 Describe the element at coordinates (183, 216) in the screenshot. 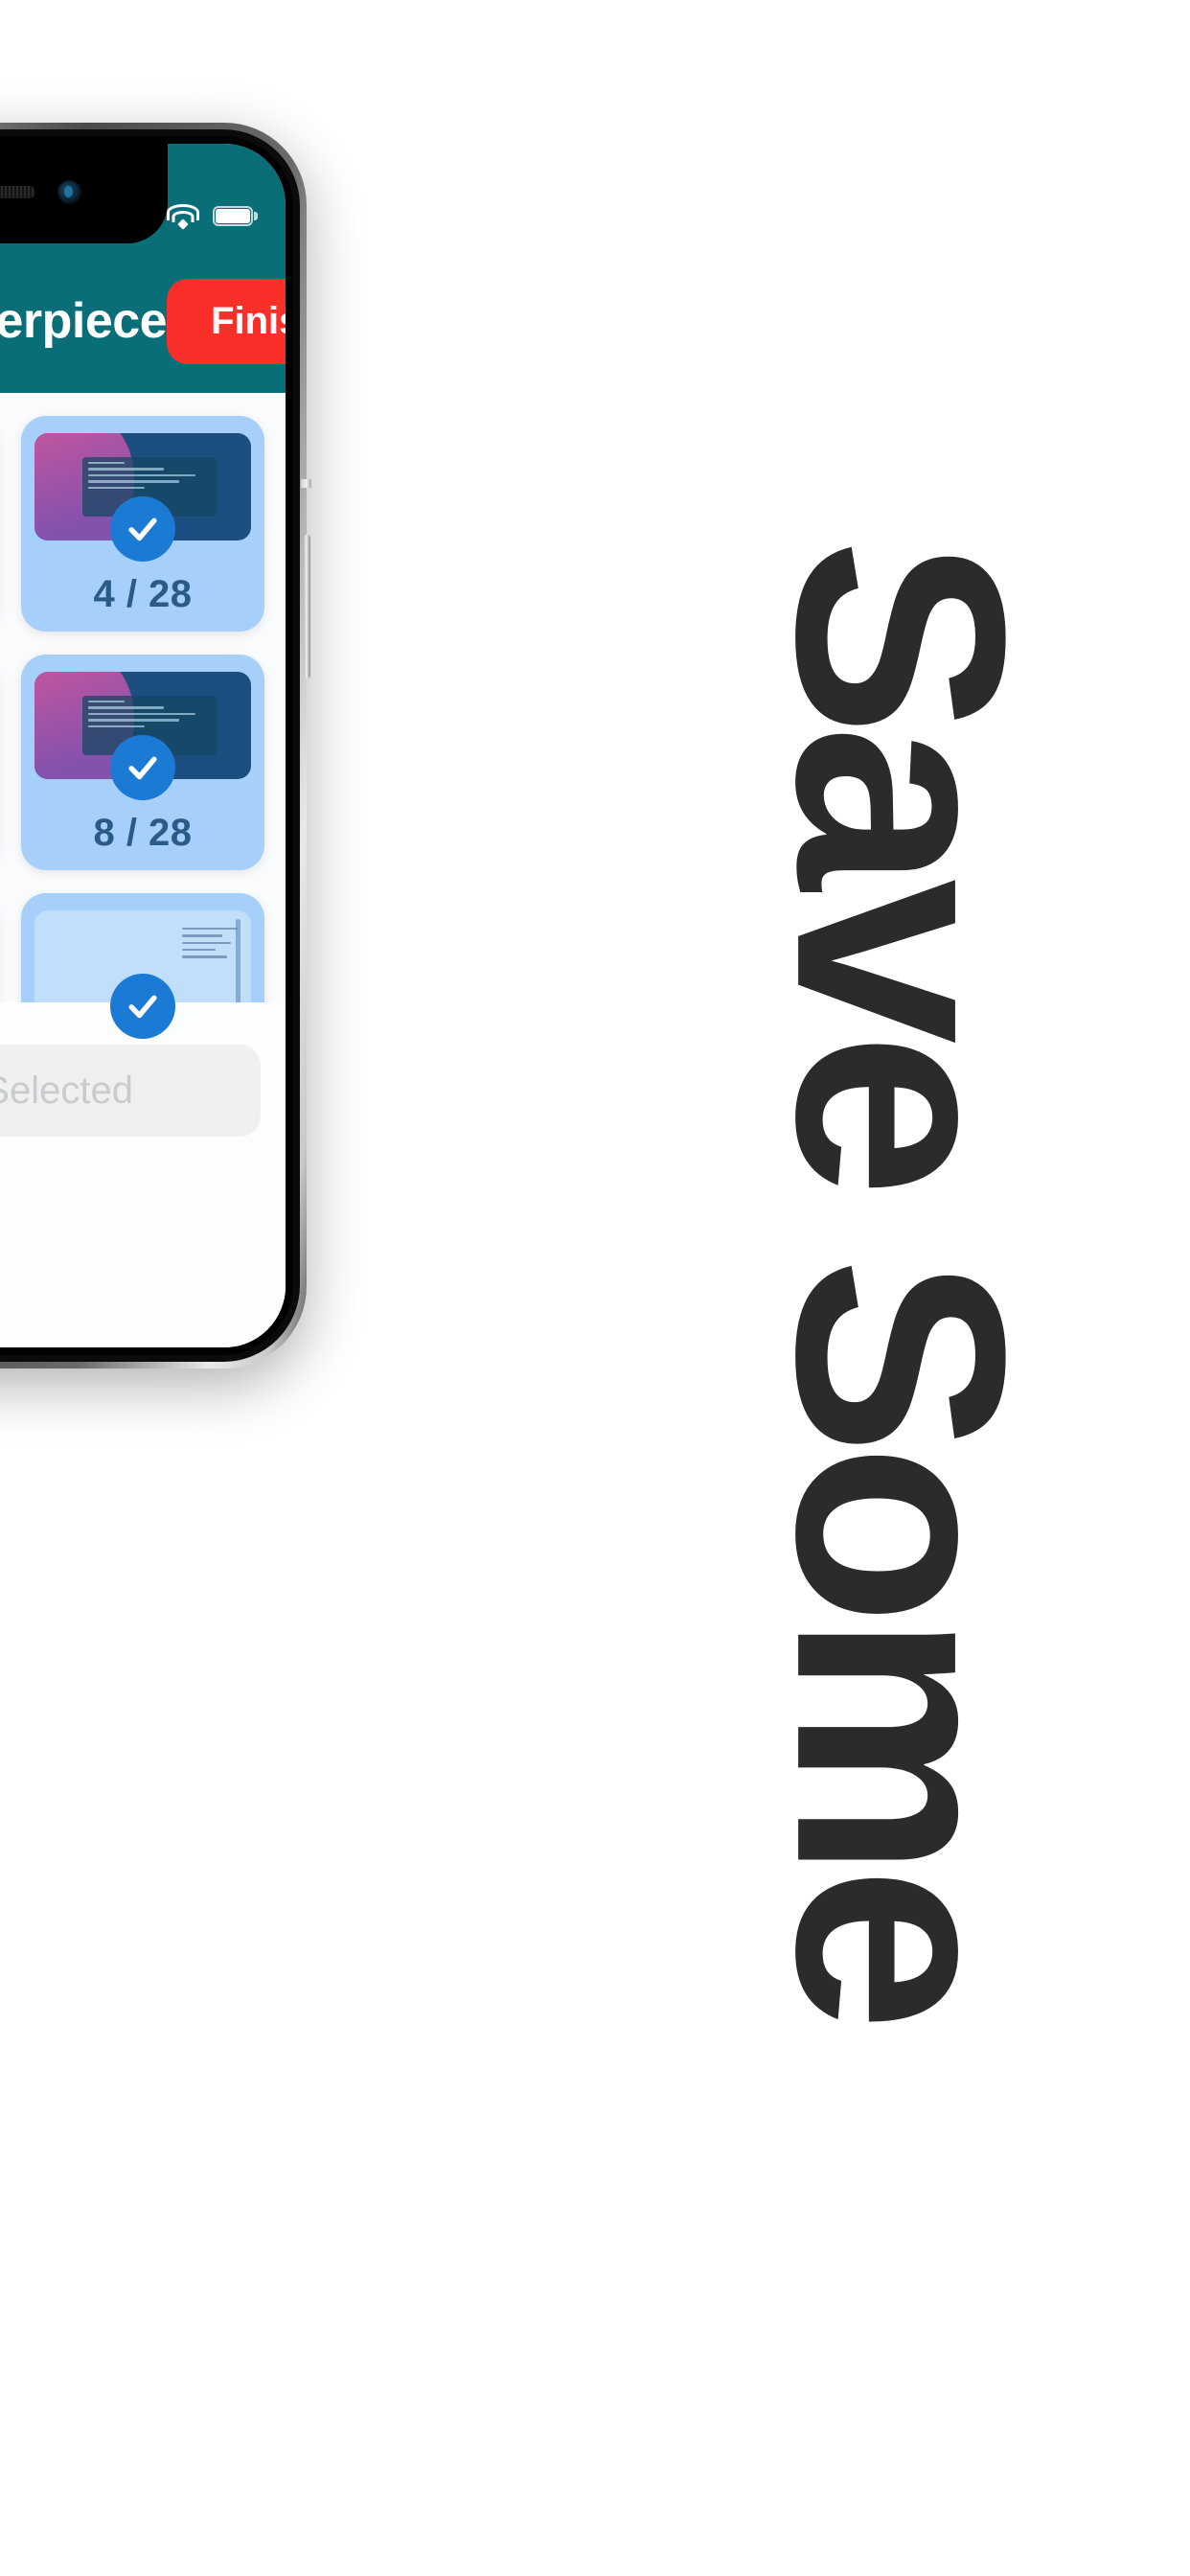

I see `wifi-icon` at that location.